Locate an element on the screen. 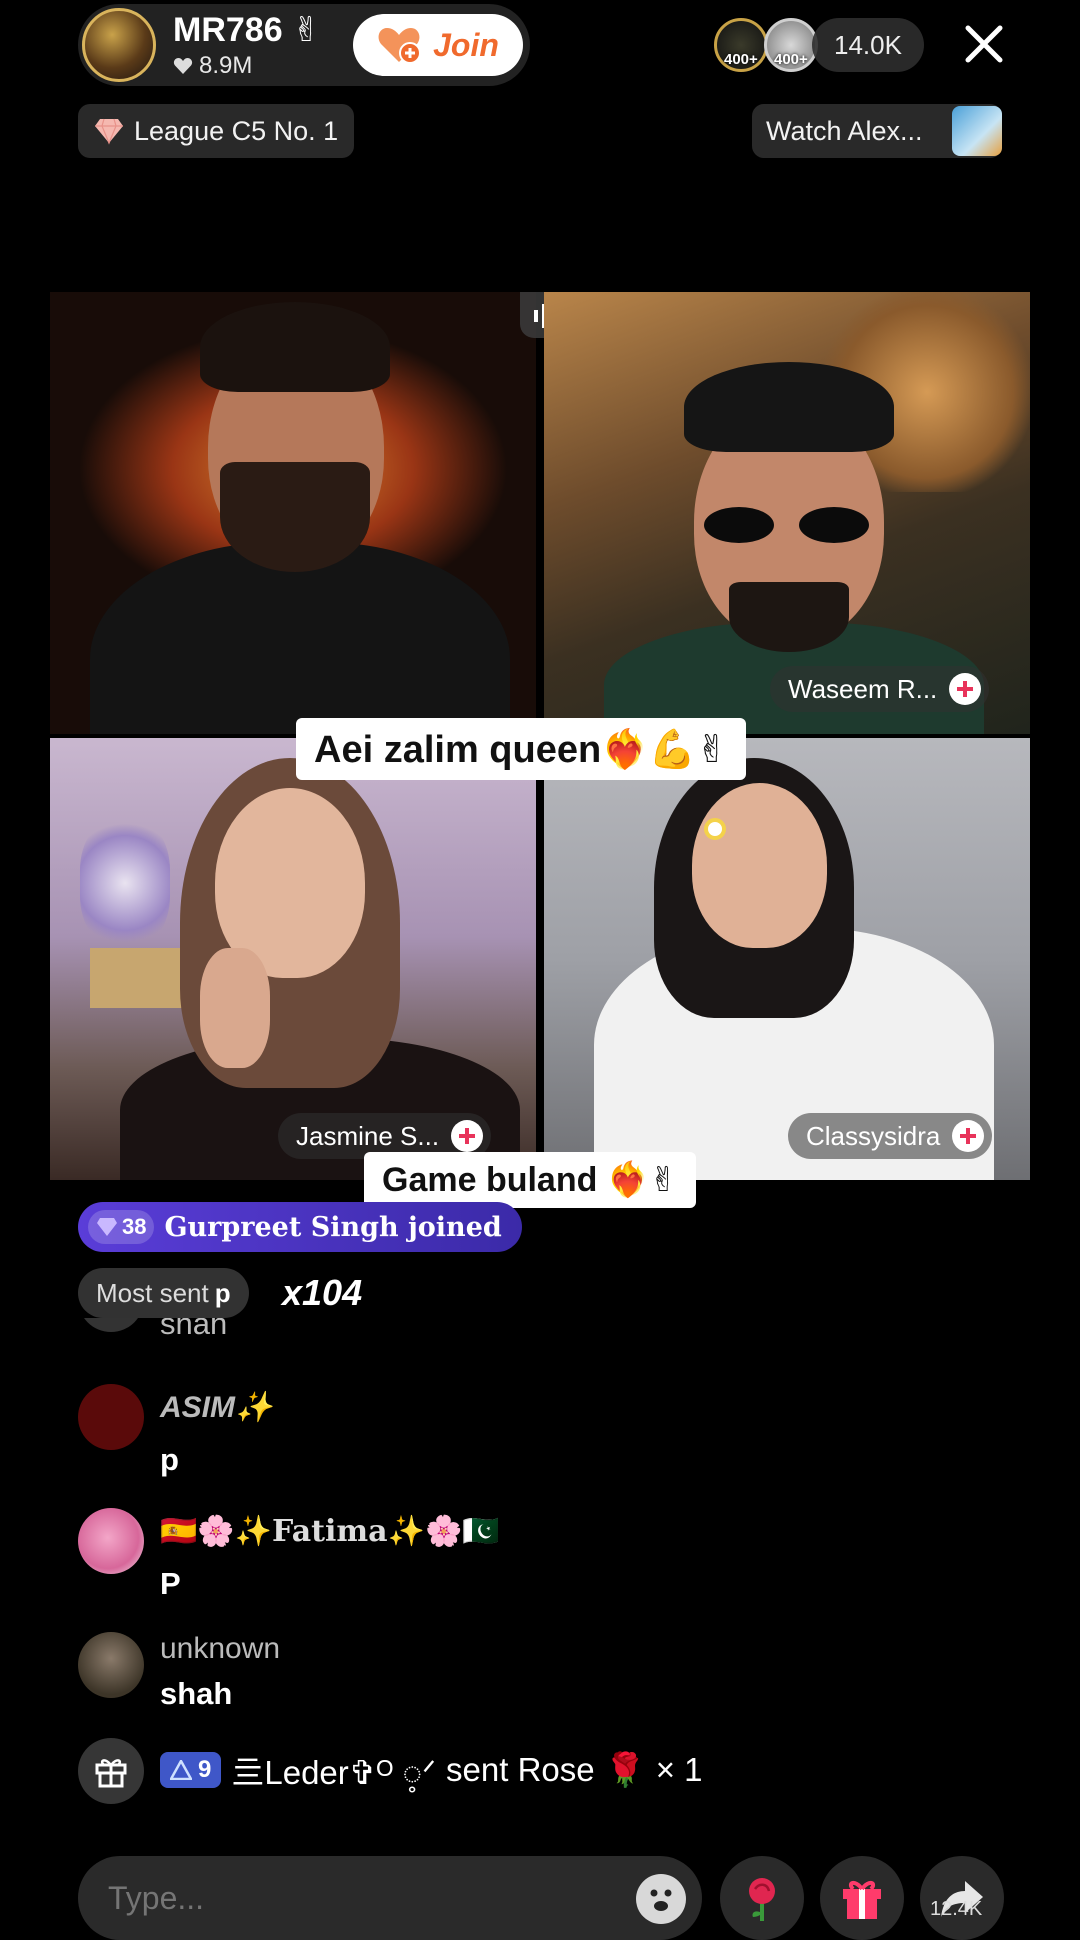 This screenshot has width=1080, height=1940. level-triangle-icon is located at coordinates (181, 1770).